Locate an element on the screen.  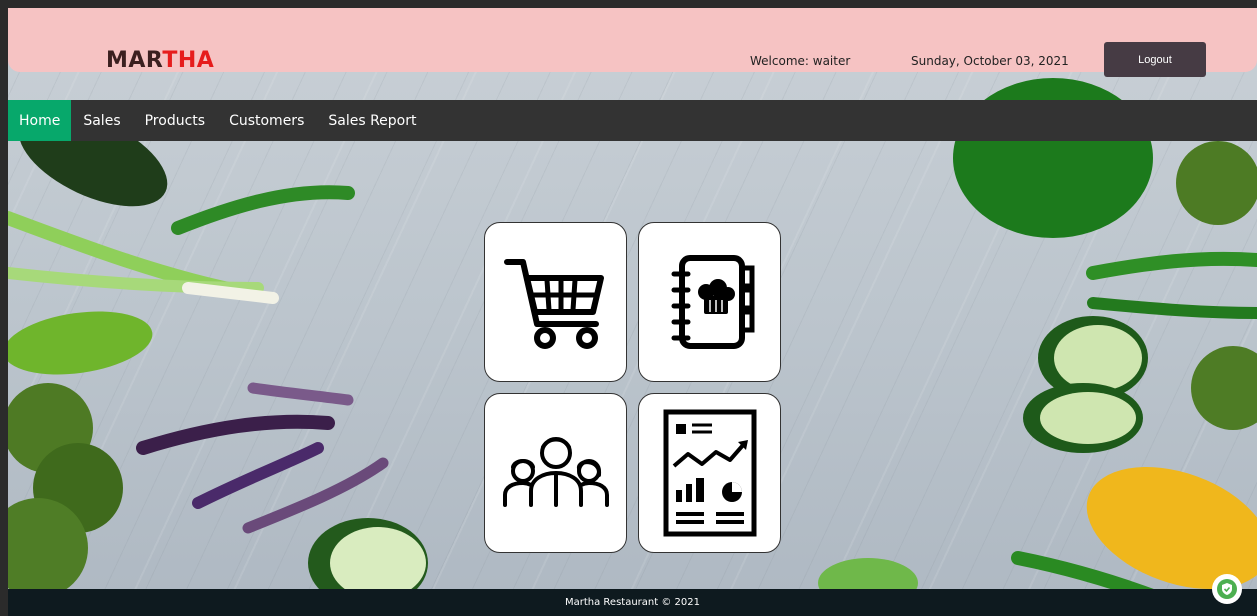
footer: Martha Restaurant © 2021 is located at coordinates (632, 602).